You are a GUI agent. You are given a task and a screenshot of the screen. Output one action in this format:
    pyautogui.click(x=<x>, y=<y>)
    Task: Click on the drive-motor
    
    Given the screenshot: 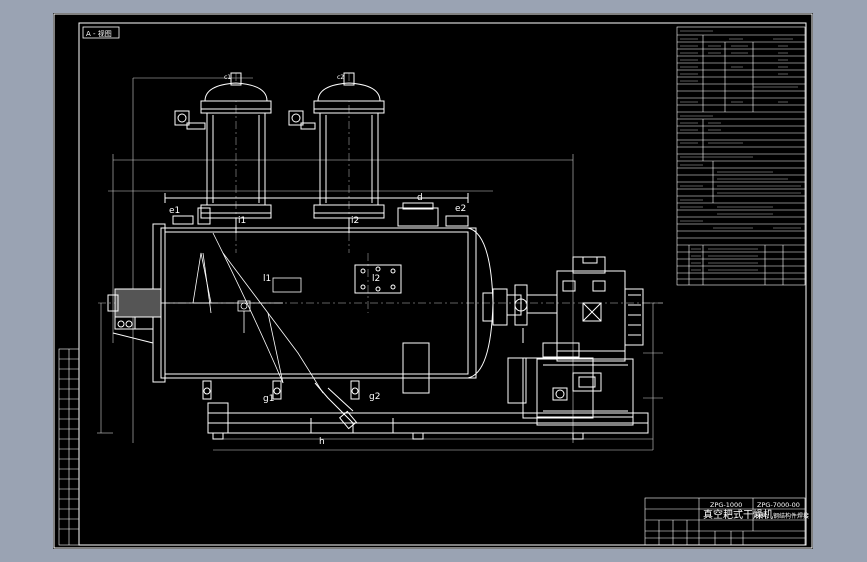 What is the action you would take?
    pyautogui.click(x=585, y=392)
    